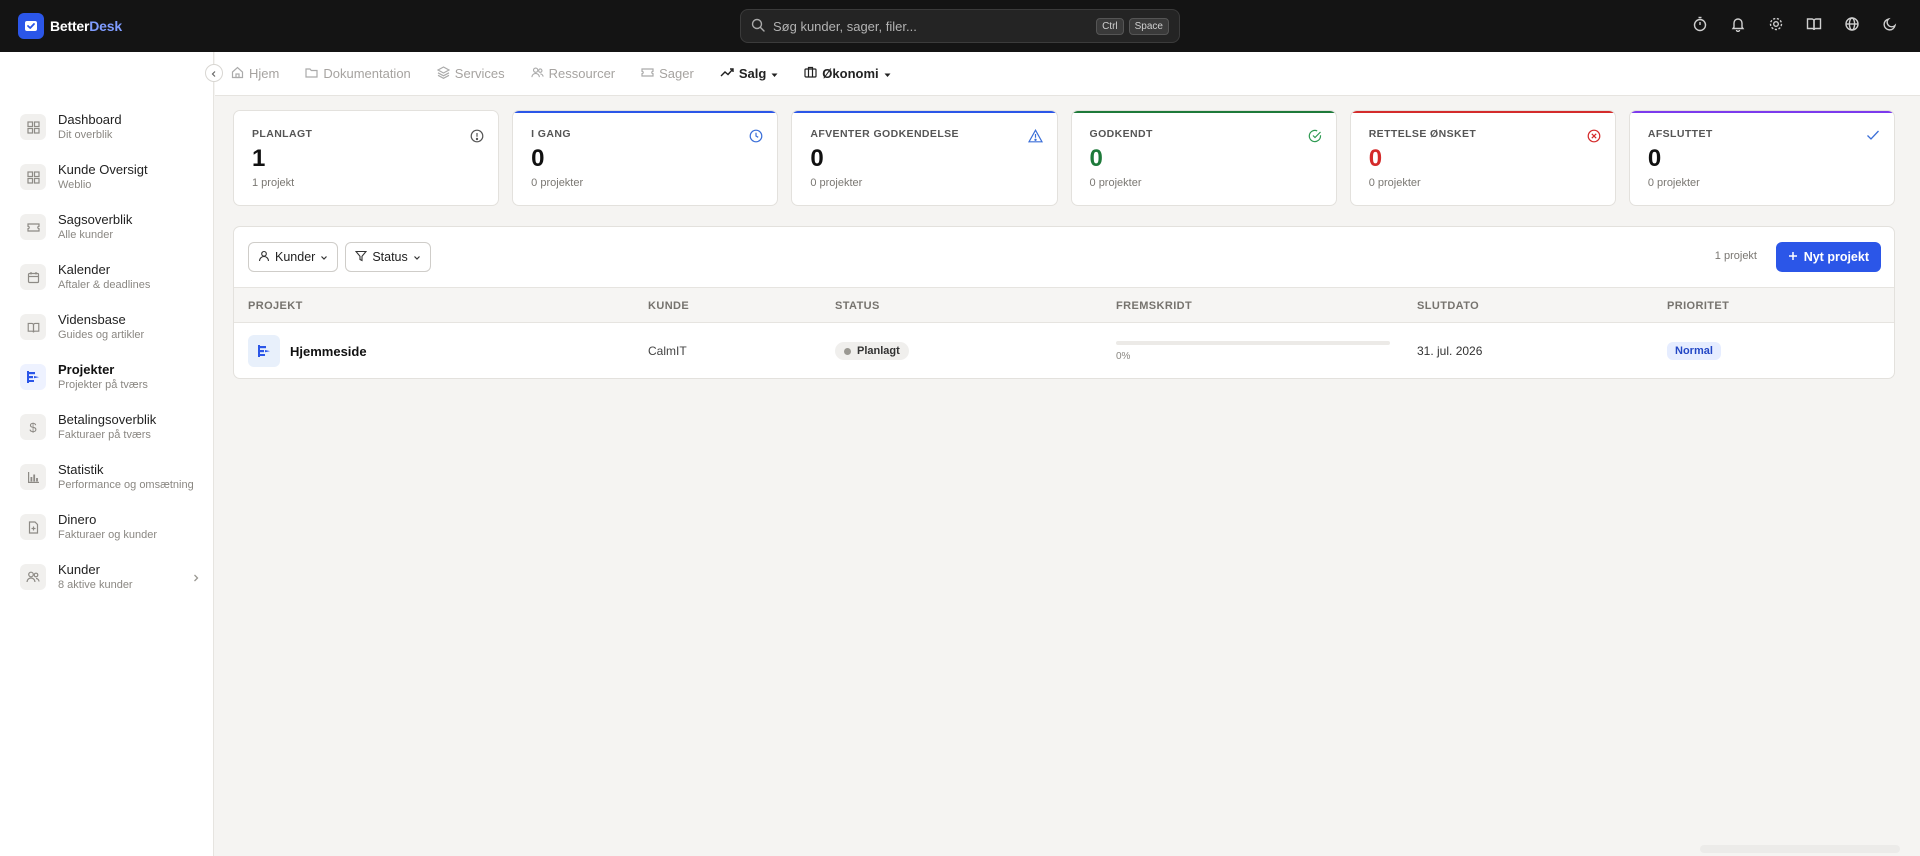  I want to click on stat-card-afsluttet: Afsluttet 0 0 projekter, so click(1762, 158).